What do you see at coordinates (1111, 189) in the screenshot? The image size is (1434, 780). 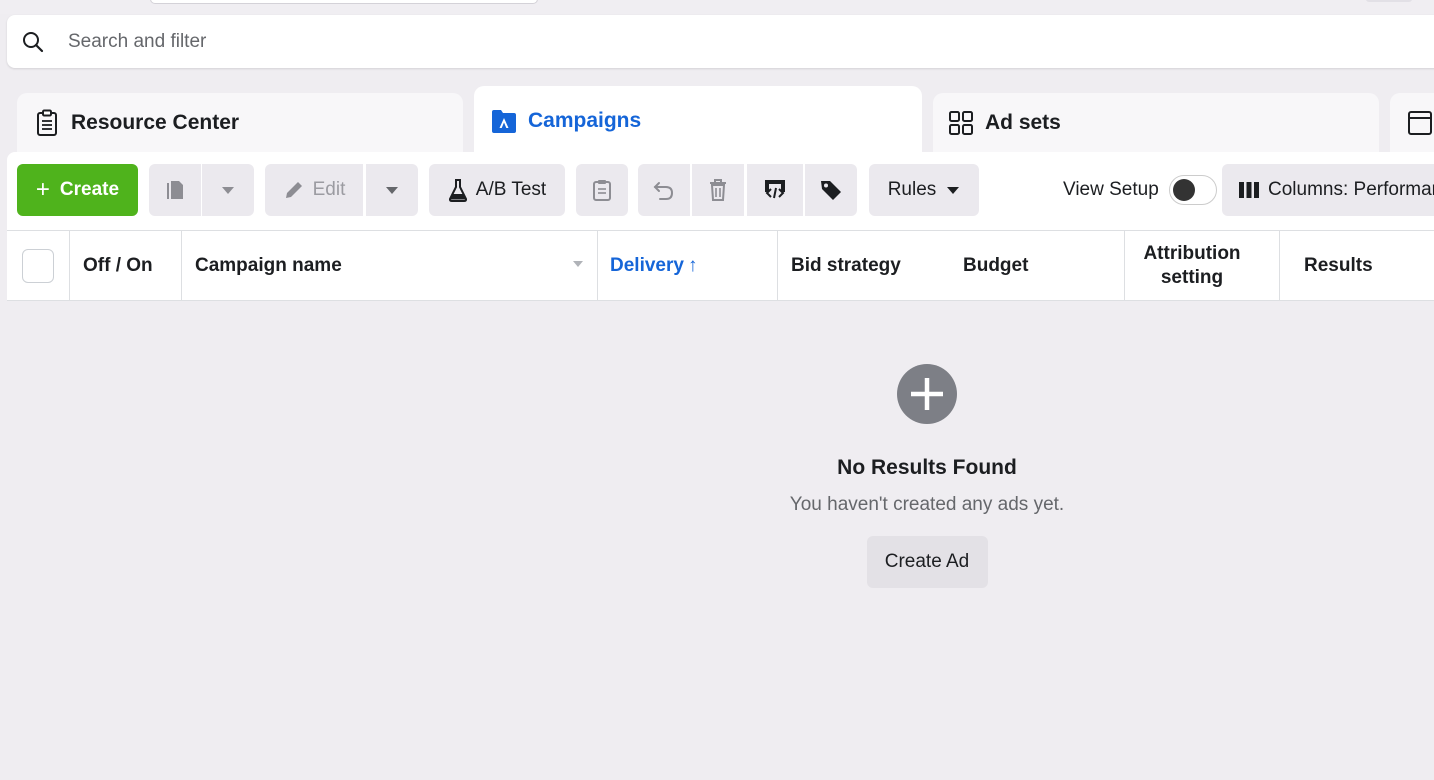 I see `view-setup-label: View Setup` at bounding box center [1111, 189].